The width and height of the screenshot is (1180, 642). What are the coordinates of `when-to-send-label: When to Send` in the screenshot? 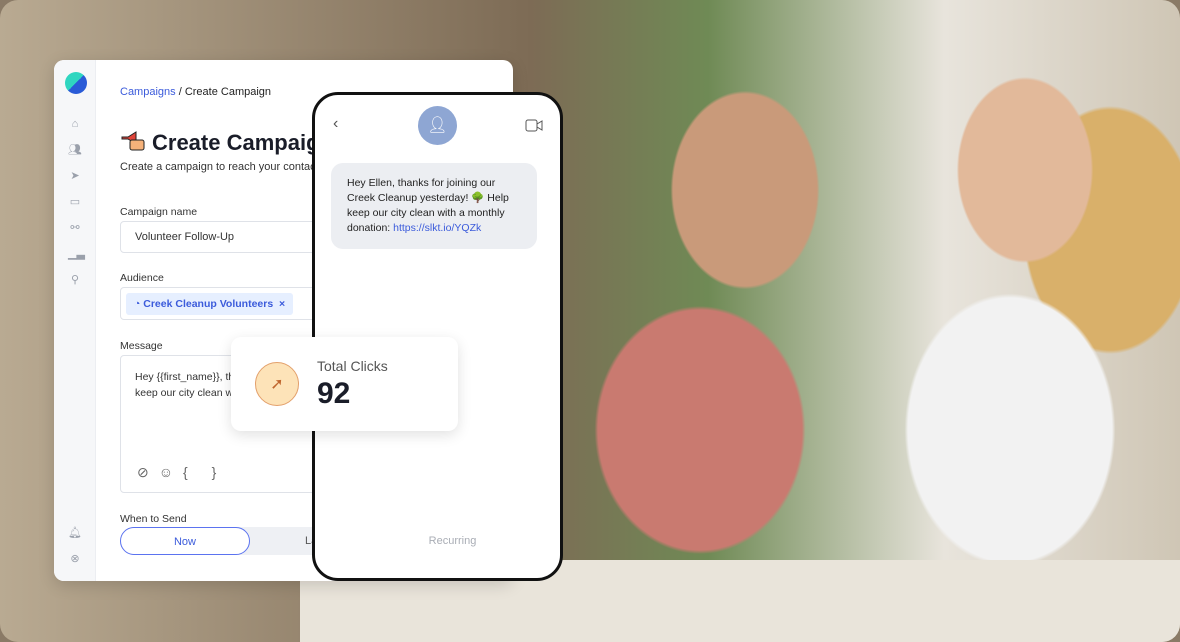 It's located at (153, 519).